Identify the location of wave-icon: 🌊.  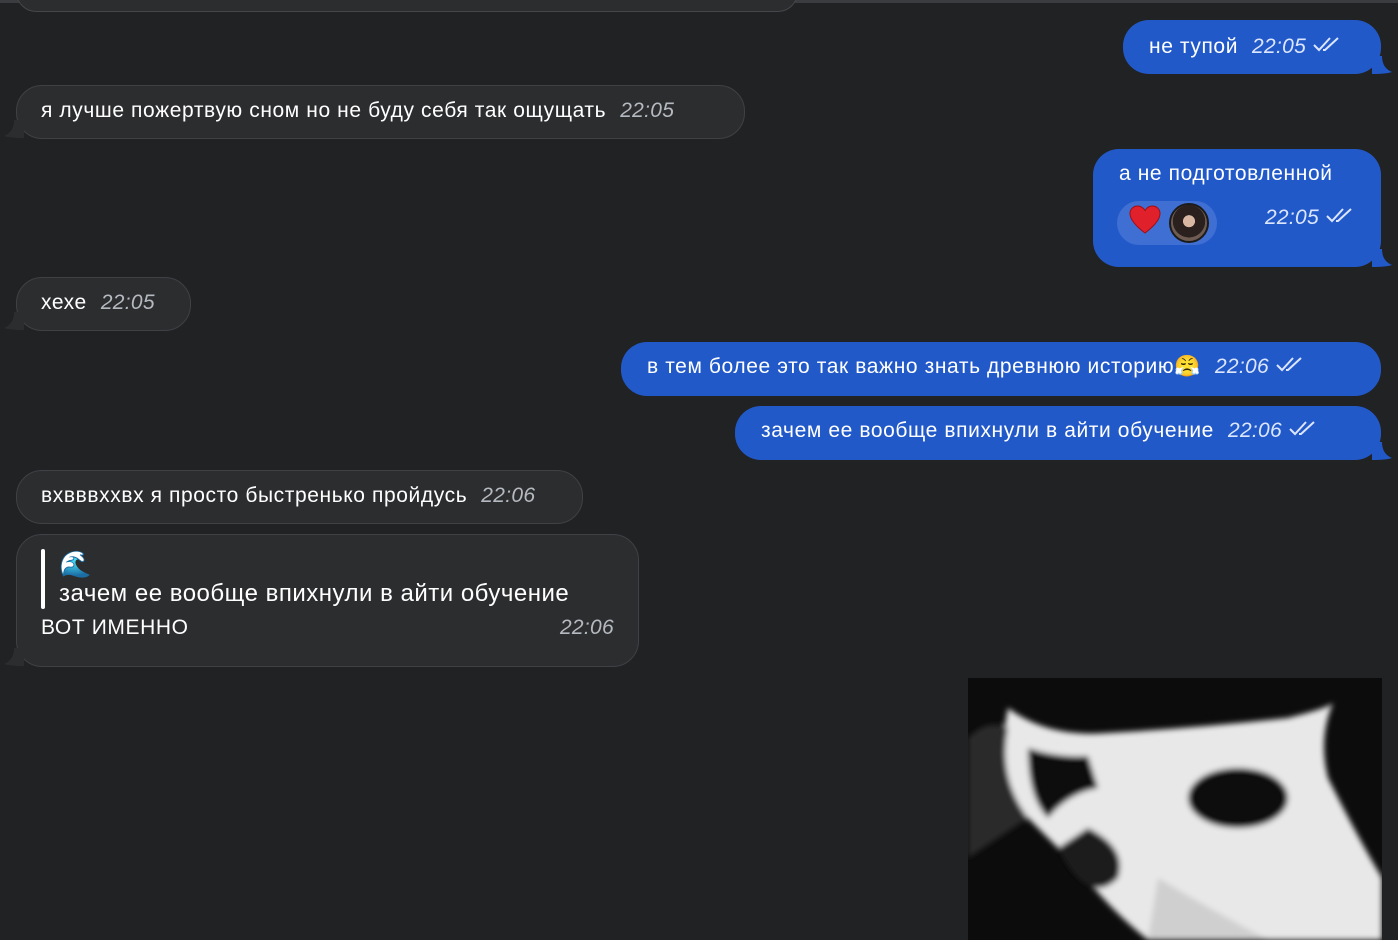
(75, 564).